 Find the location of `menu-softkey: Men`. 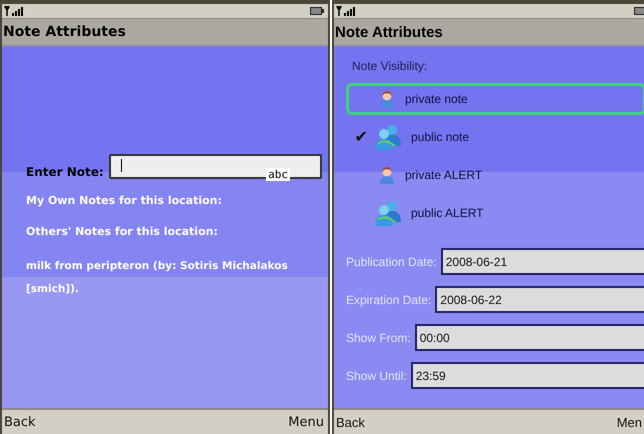

menu-softkey: Men is located at coordinates (629, 422).